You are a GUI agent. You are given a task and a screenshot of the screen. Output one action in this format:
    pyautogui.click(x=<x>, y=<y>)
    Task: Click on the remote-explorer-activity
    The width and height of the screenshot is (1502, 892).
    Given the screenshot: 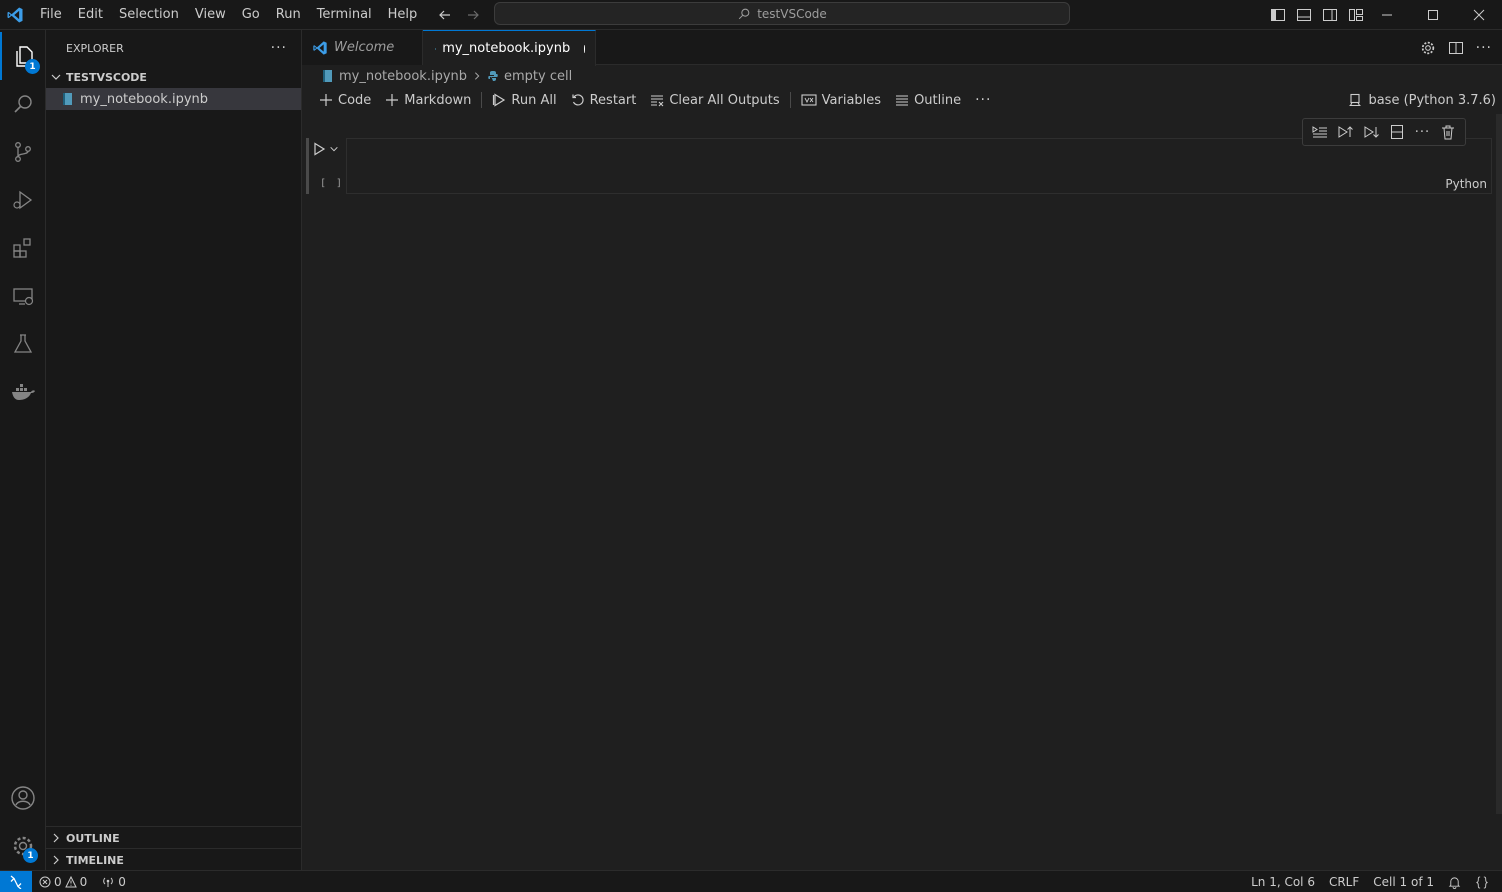 What is the action you would take?
    pyautogui.click(x=23, y=296)
    